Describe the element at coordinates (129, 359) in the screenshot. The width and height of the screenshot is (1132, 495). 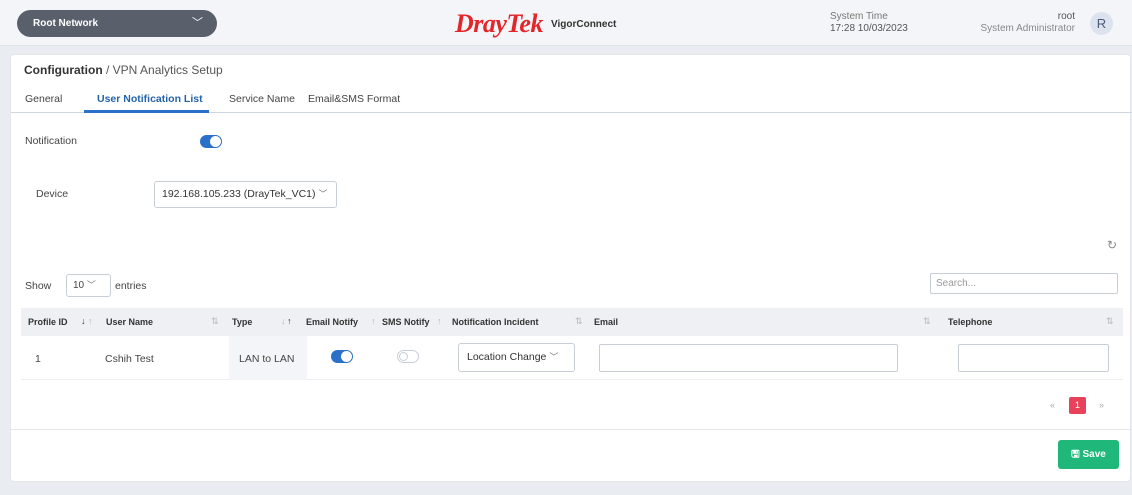
I see `cell-user-name: Cshih Test` at that location.